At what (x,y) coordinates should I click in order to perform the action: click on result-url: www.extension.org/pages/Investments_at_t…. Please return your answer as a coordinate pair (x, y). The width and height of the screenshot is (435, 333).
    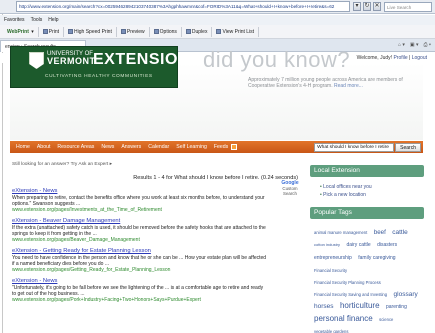
    Looking at the image, I should click on (139, 210).